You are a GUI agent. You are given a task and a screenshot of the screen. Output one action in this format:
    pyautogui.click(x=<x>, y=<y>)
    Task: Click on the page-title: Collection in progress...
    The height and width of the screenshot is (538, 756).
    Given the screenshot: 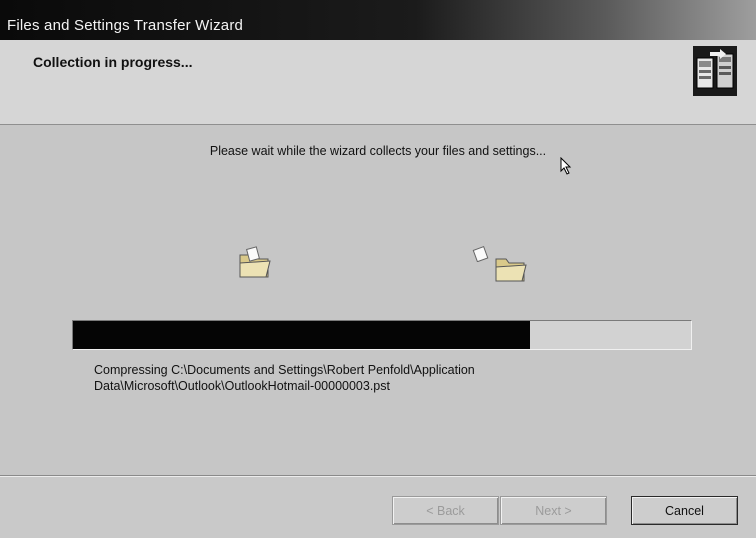 What is the action you would take?
    pyautogui.click(x=113, y=62)
    